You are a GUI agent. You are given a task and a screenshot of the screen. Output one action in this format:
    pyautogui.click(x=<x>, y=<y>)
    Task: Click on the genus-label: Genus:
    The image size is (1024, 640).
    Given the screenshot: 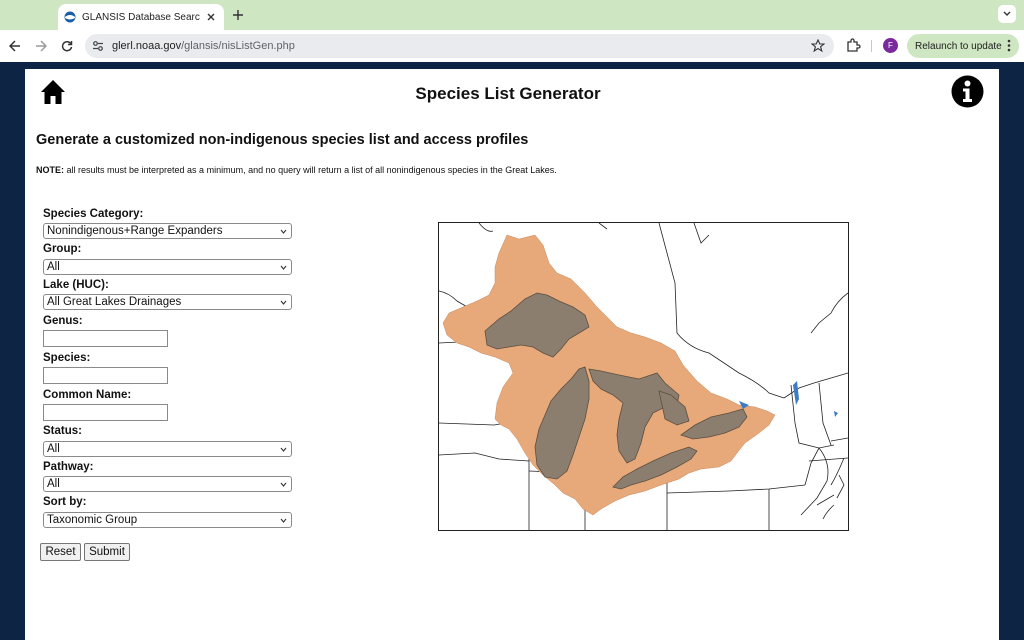 What is the action you would take?
    pyautogui.click(x=63, y=321)
    